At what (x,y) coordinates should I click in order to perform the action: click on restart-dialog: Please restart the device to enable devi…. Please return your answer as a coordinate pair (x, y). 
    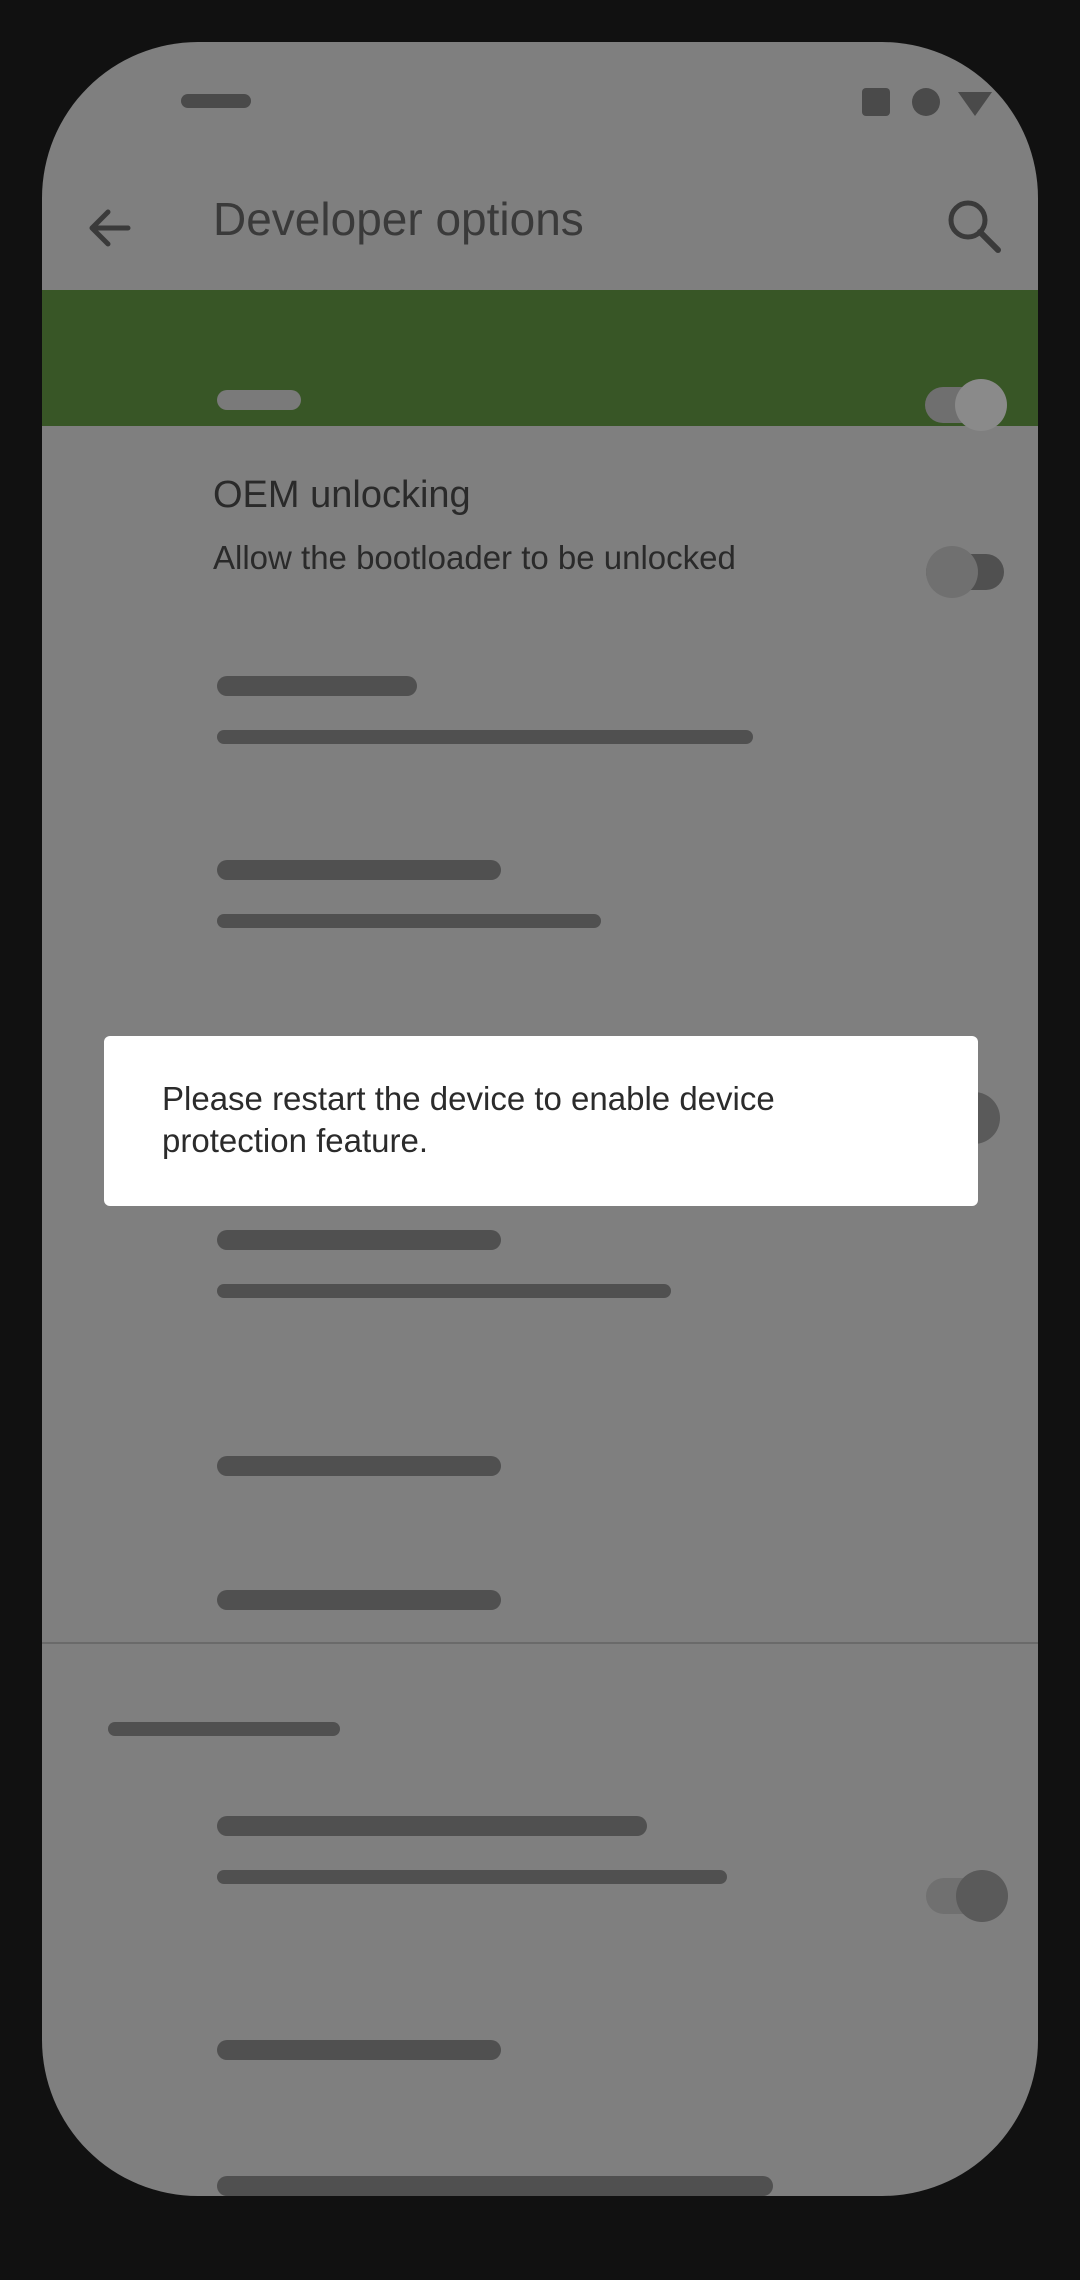
    Looking at the image, I should click on (541, 1121).